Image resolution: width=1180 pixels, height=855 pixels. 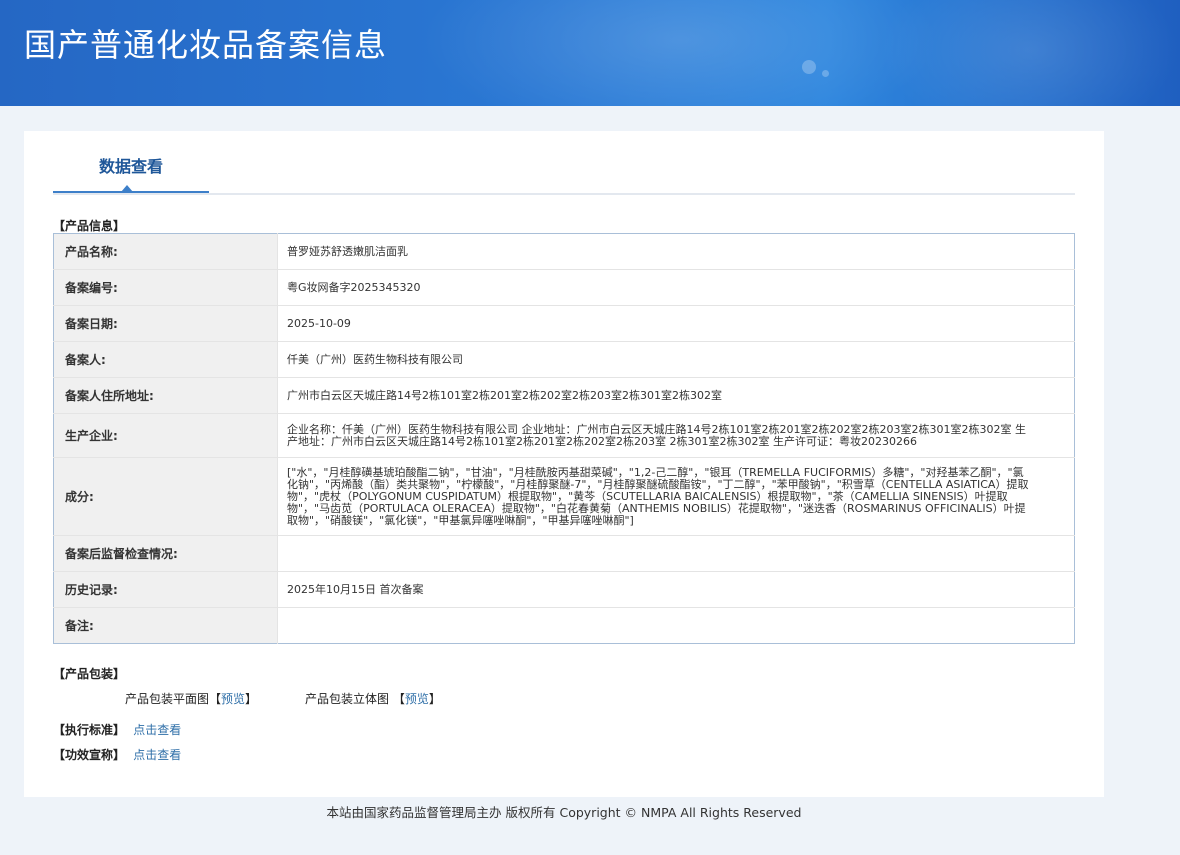 What do you see at coordinates (157, 730) in the screenshot?
I see `standard-view-link: 点击查看` at bounding box center [157, 730].